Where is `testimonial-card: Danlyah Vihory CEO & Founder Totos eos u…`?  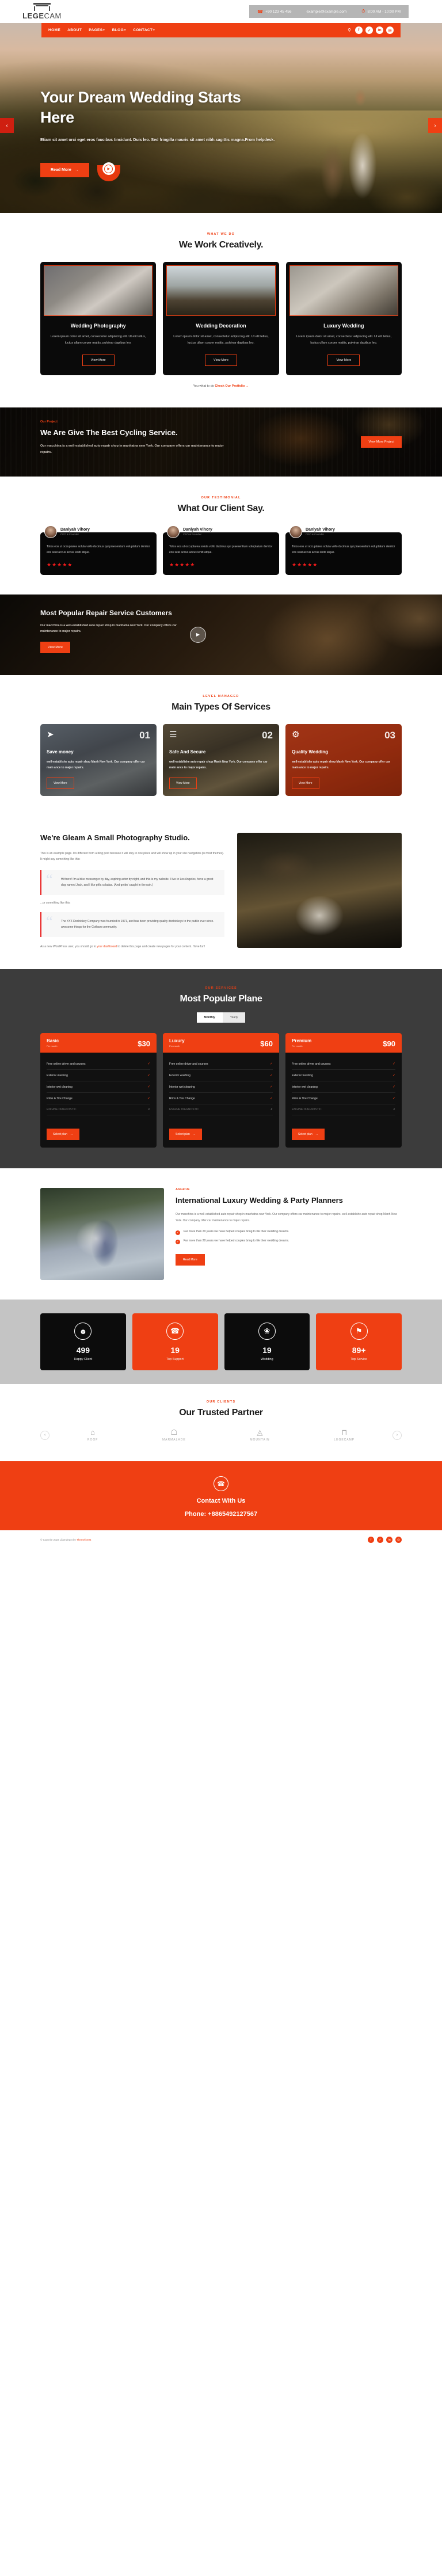
testimonial-card: Danlyah Vihory CEO & Founder Totos eos u… is located at coordinates (344, 550).